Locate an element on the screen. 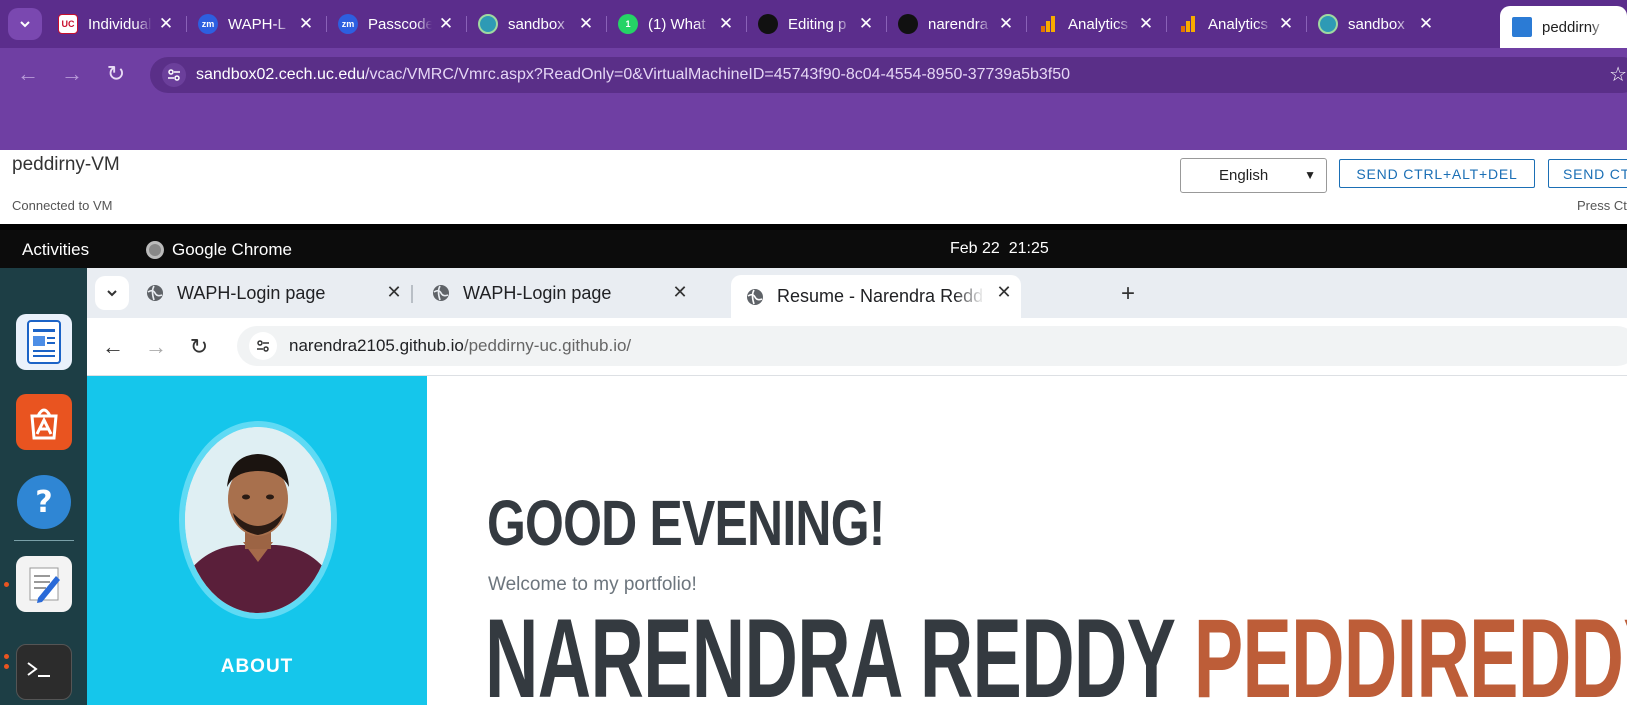  app-menu: Google Chrome is located at coordinates (219, 250).